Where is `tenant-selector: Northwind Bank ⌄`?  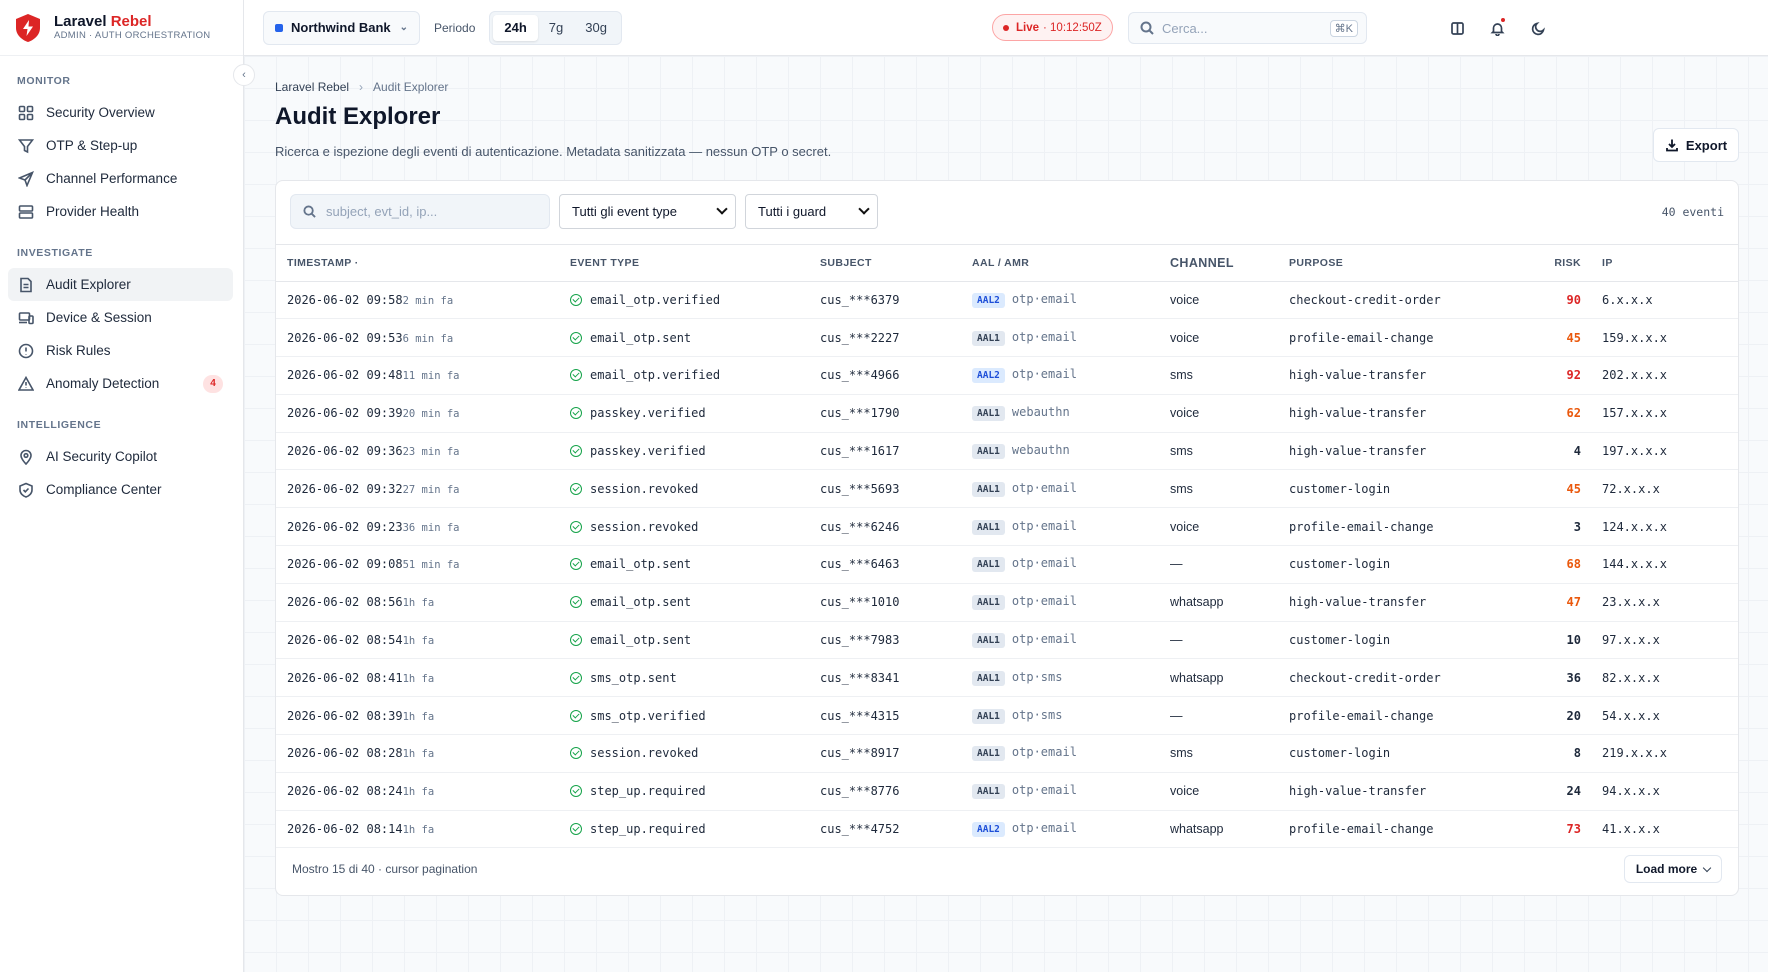
tenant-selector: Northwind Bank ⌄ is located at coordinates (341, 27).